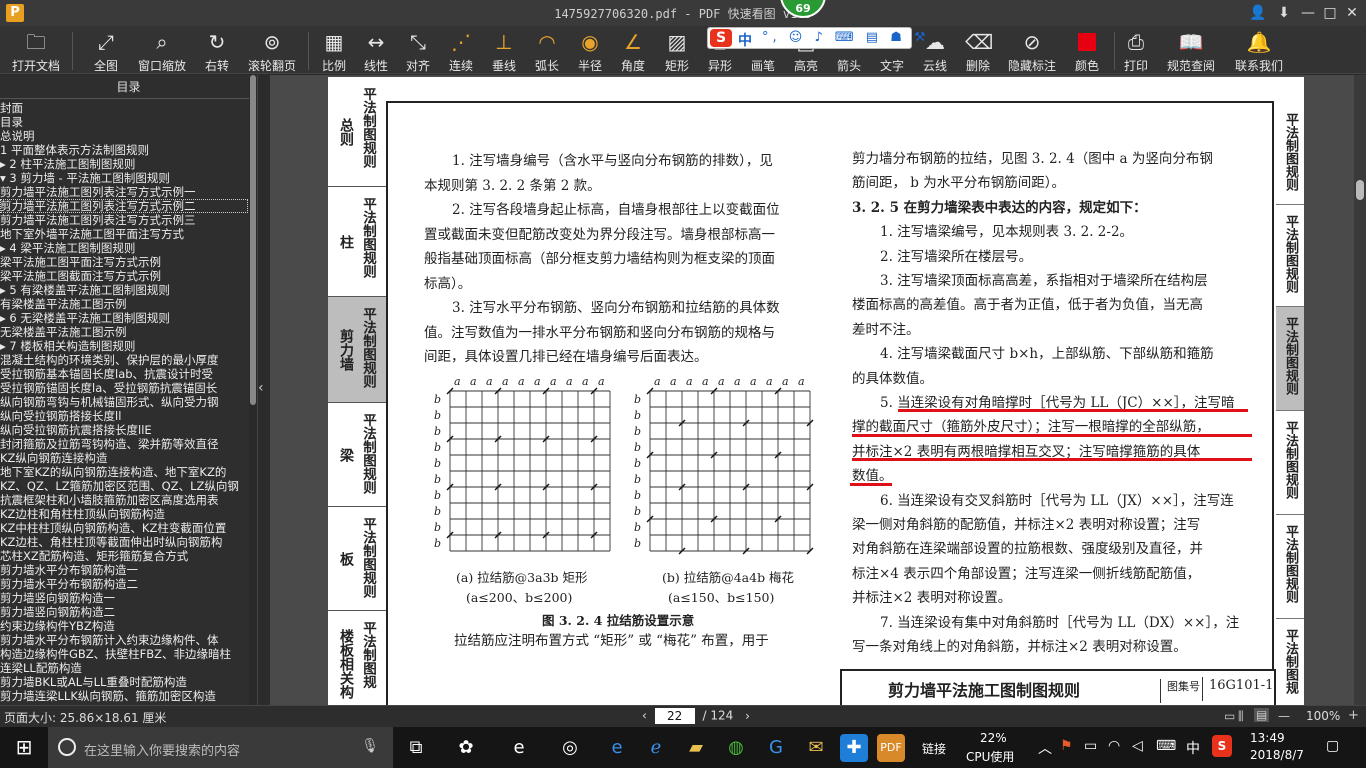 This screenshot has width=1366, height=768. I want to click on toc-item: 封面, so click(124, 108).